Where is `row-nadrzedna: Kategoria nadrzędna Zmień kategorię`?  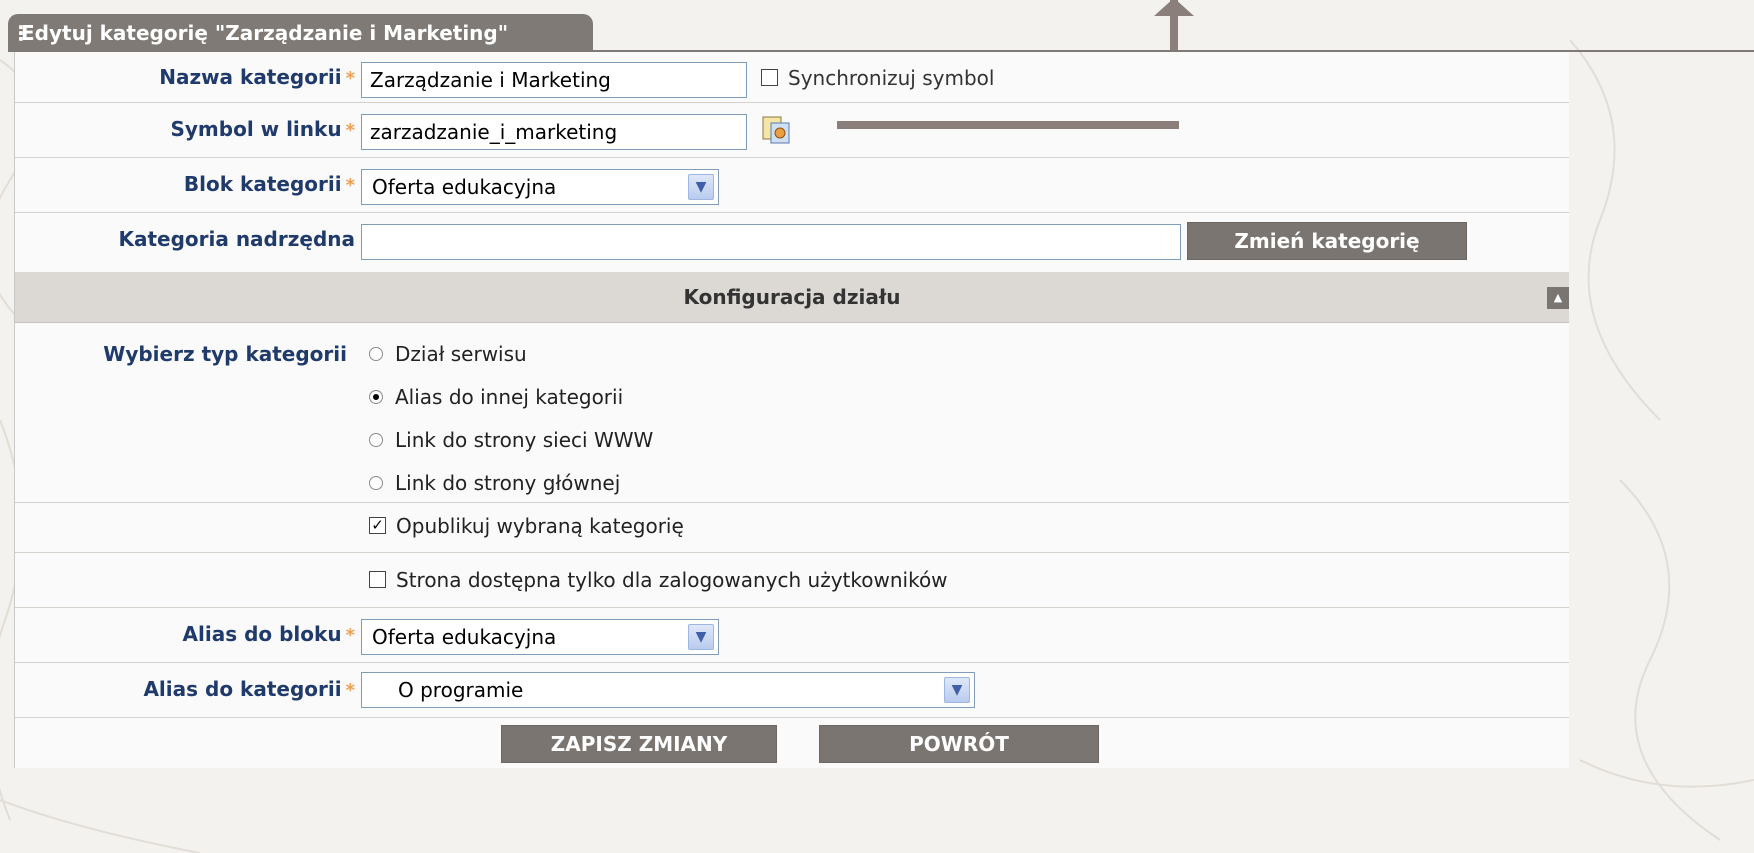
row-nadrzedna: Kategoria nadrzędna Zmień kategorię is located at coordinates (792, 242).